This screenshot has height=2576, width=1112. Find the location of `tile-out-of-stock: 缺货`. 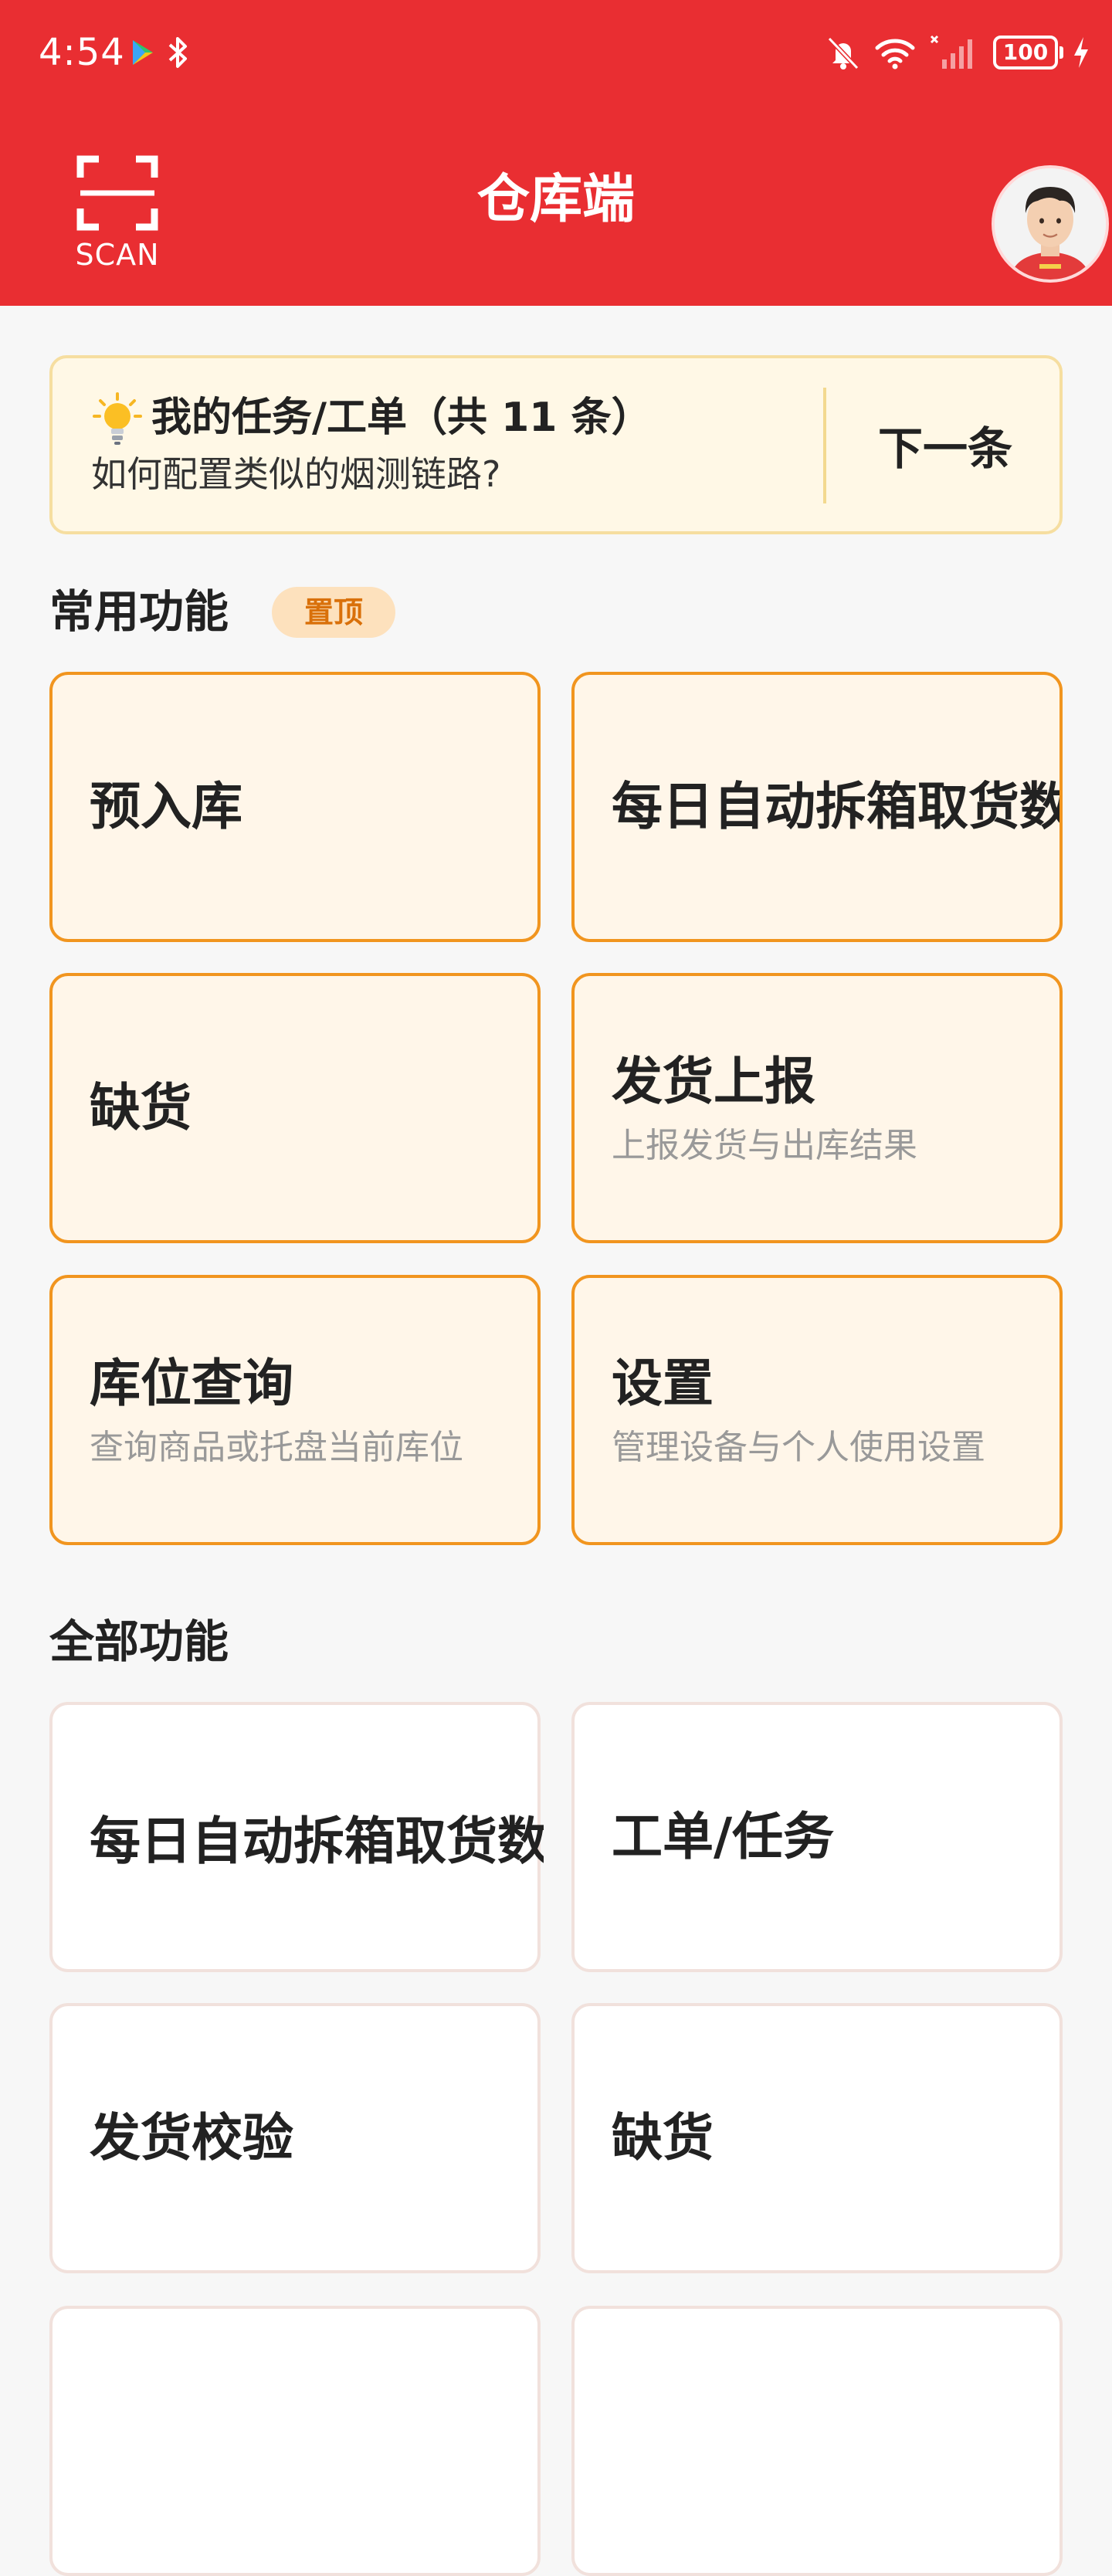

tile-out-of-stock: 缺货 is located at coordinates (295, 1108).